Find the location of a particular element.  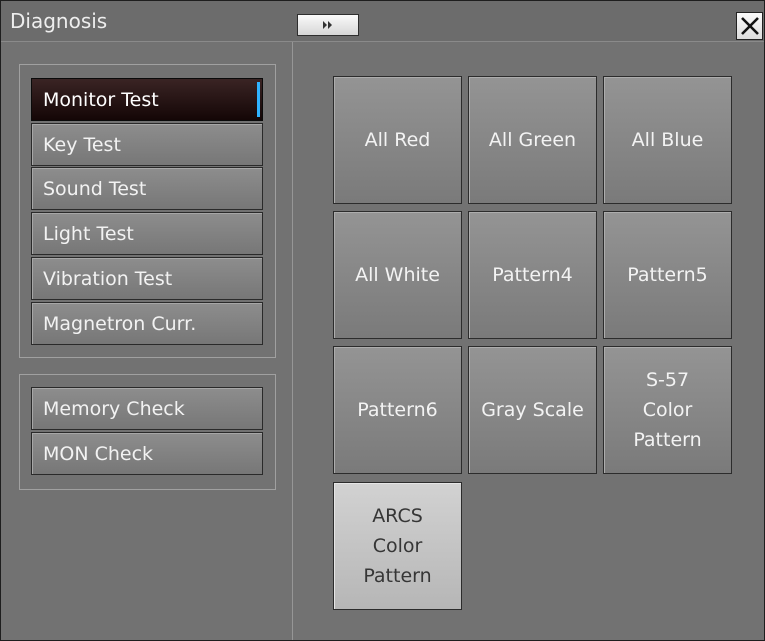

pattern6-button: Pattern6 is located at coordinates (397, 410).